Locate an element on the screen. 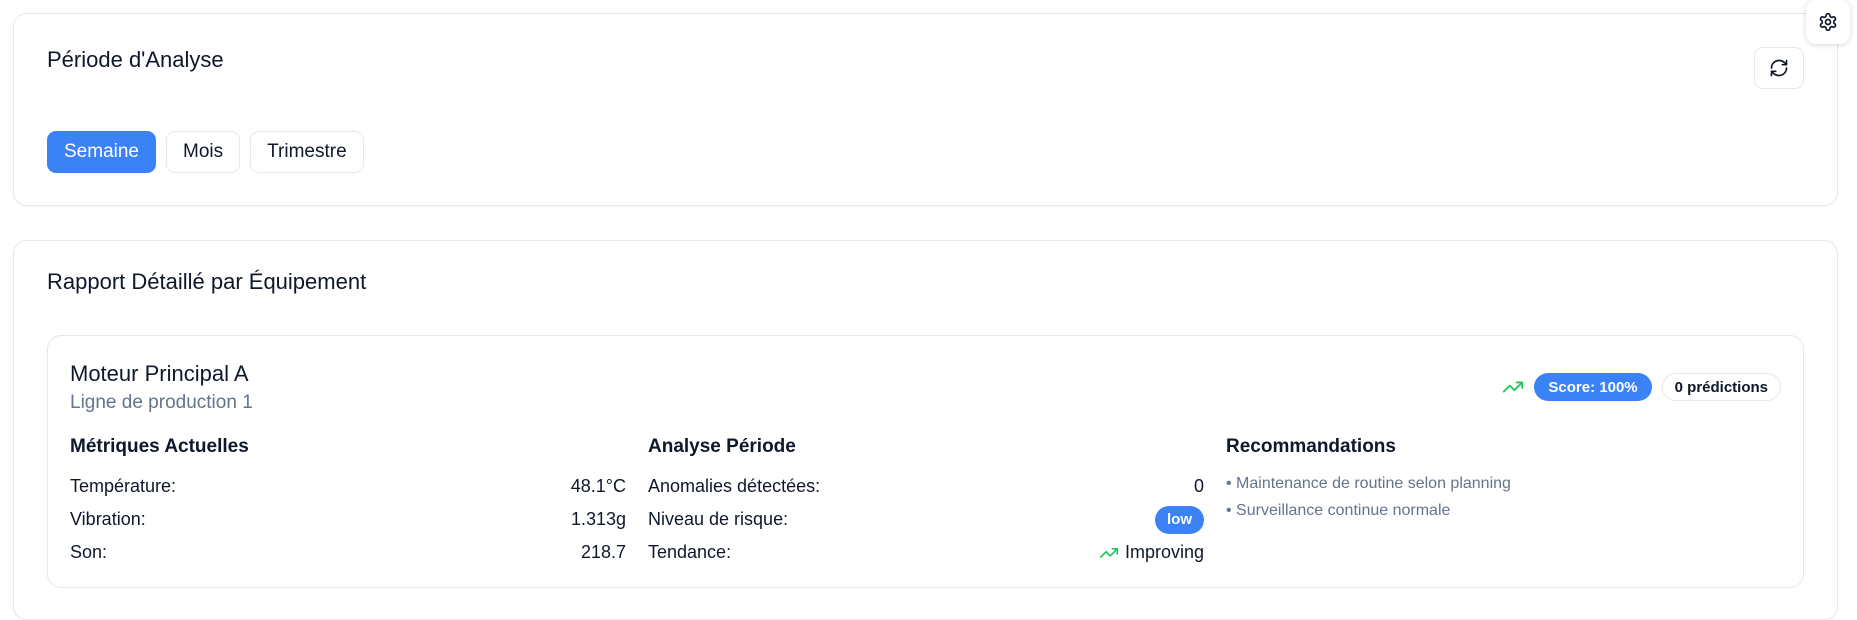 This screenshot has height=620, width=1857. metric-label: Température: is located at coordinates (123, 486).